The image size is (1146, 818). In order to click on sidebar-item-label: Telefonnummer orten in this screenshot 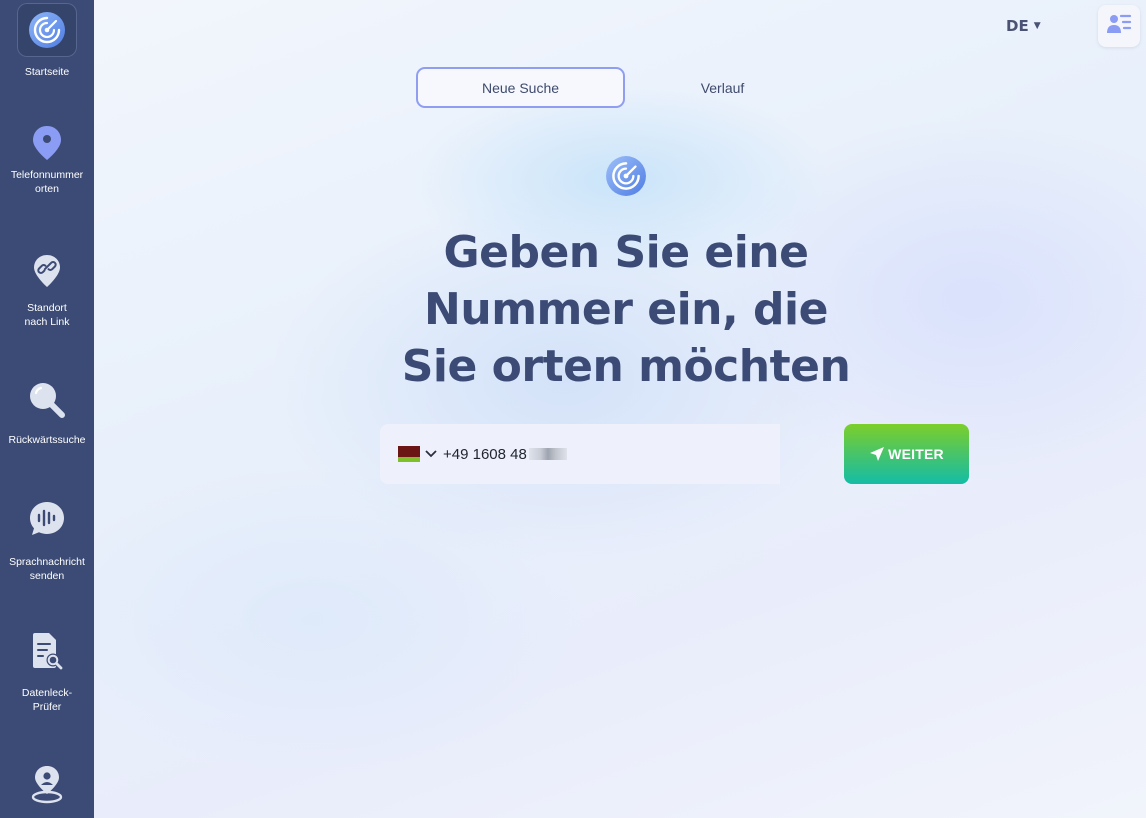, I will do `click(47, 182)`.